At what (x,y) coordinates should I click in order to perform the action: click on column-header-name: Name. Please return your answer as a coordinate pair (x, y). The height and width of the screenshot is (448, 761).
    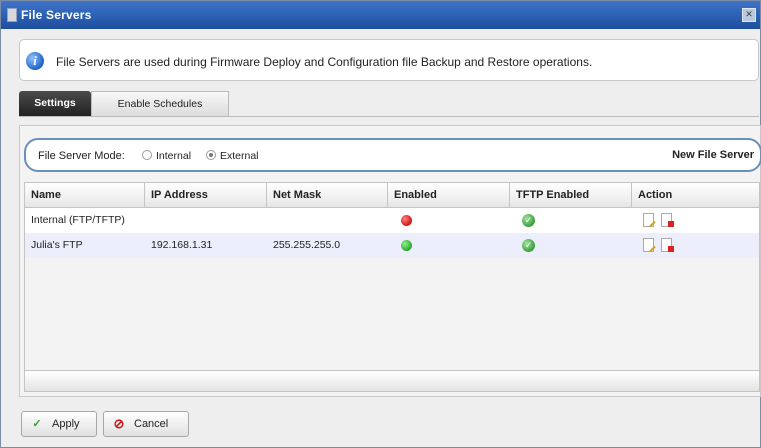
    Looking at the image, I should click on (85, 195).